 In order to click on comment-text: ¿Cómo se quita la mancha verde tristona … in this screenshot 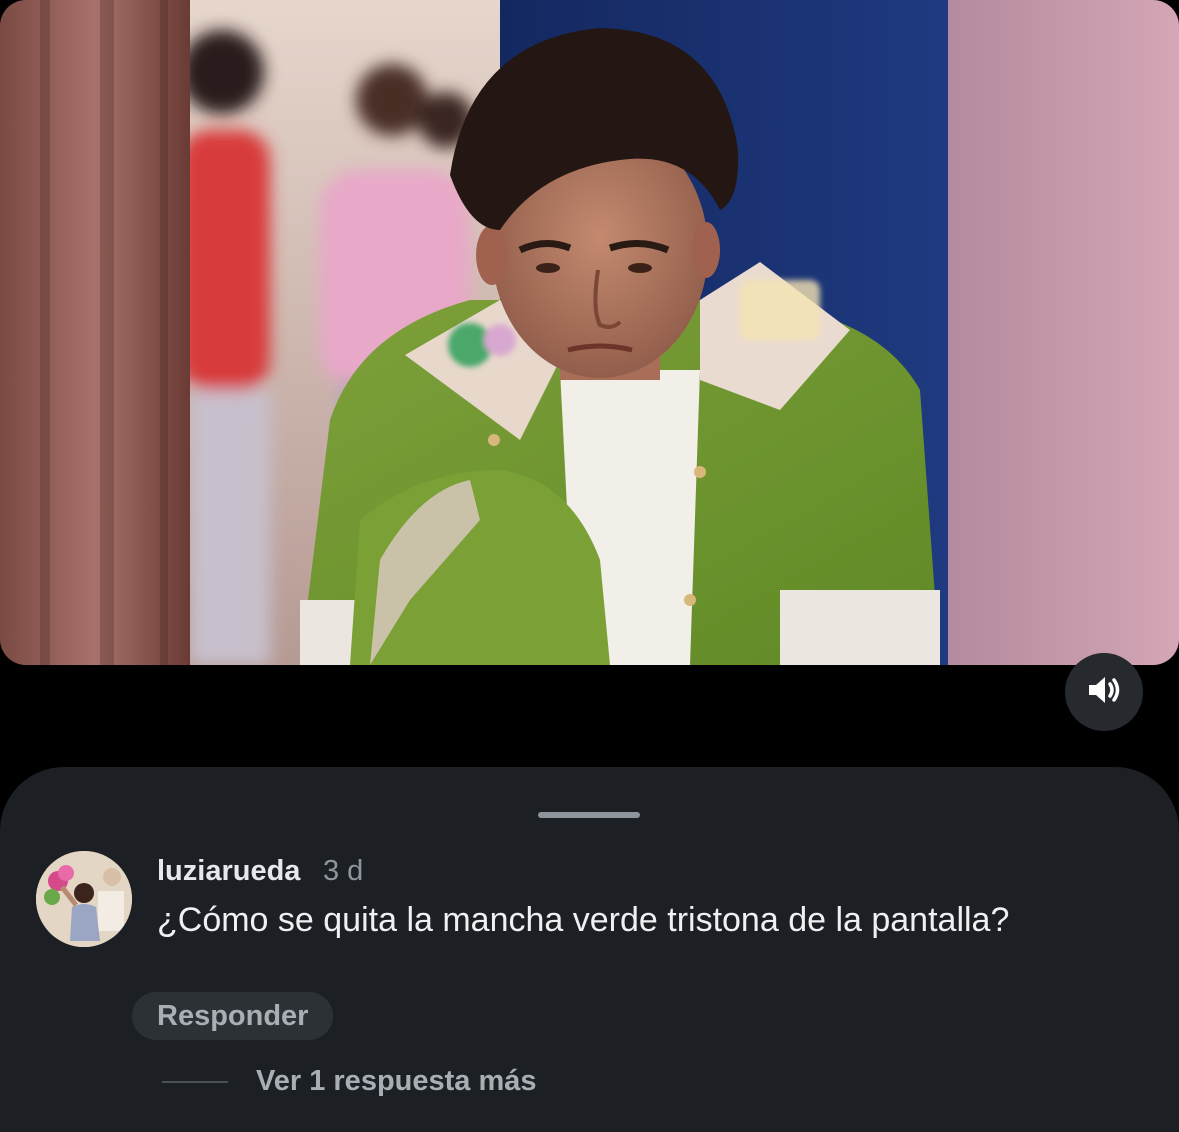, I will do `click(583, 920)`.